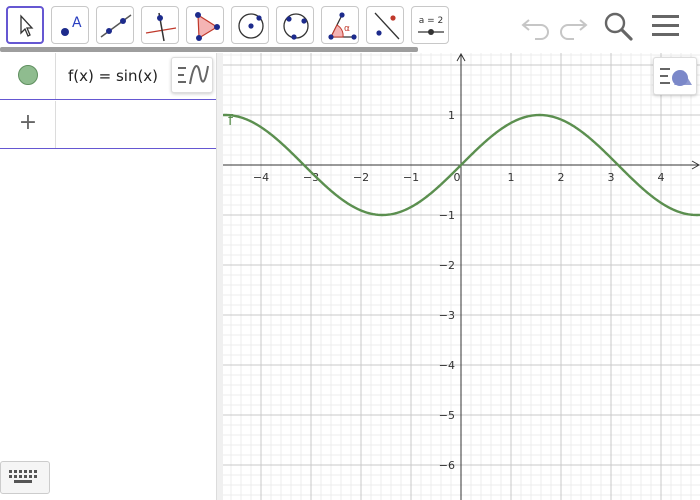 The width and height of the screenshot is (700, 500). I want to click on algebra-input-row: +, so click(108, 125).